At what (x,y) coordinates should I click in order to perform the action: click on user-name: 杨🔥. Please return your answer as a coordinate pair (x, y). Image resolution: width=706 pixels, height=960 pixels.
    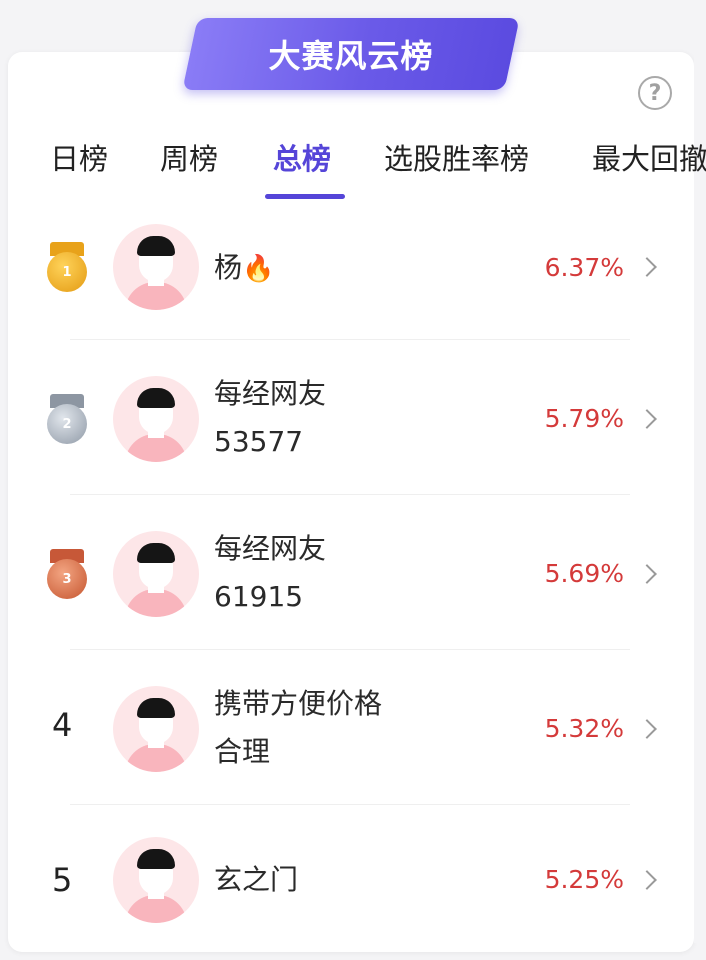
    Looking at the image, I should click on (244, 267).